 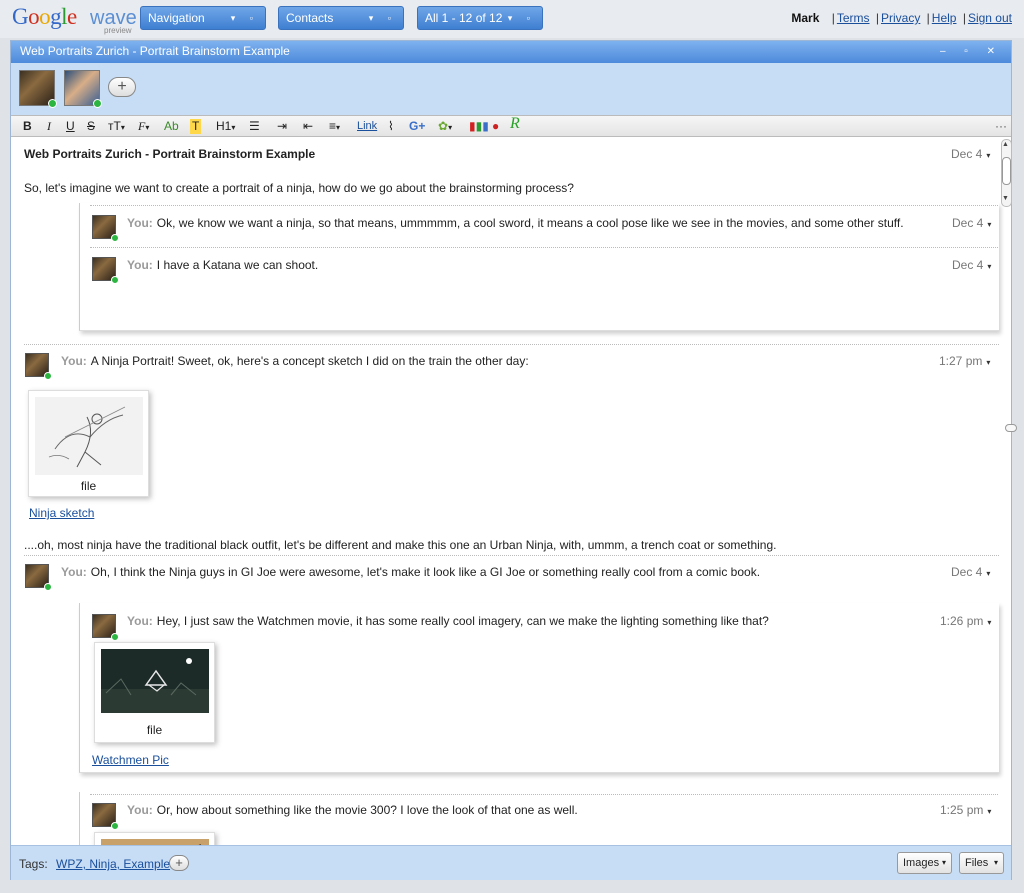 What do you see at coordinates (113, 864) in the screenshot?
I see `tags-list: WPZ, Ninja, Example` at bounding box center [113, 864].